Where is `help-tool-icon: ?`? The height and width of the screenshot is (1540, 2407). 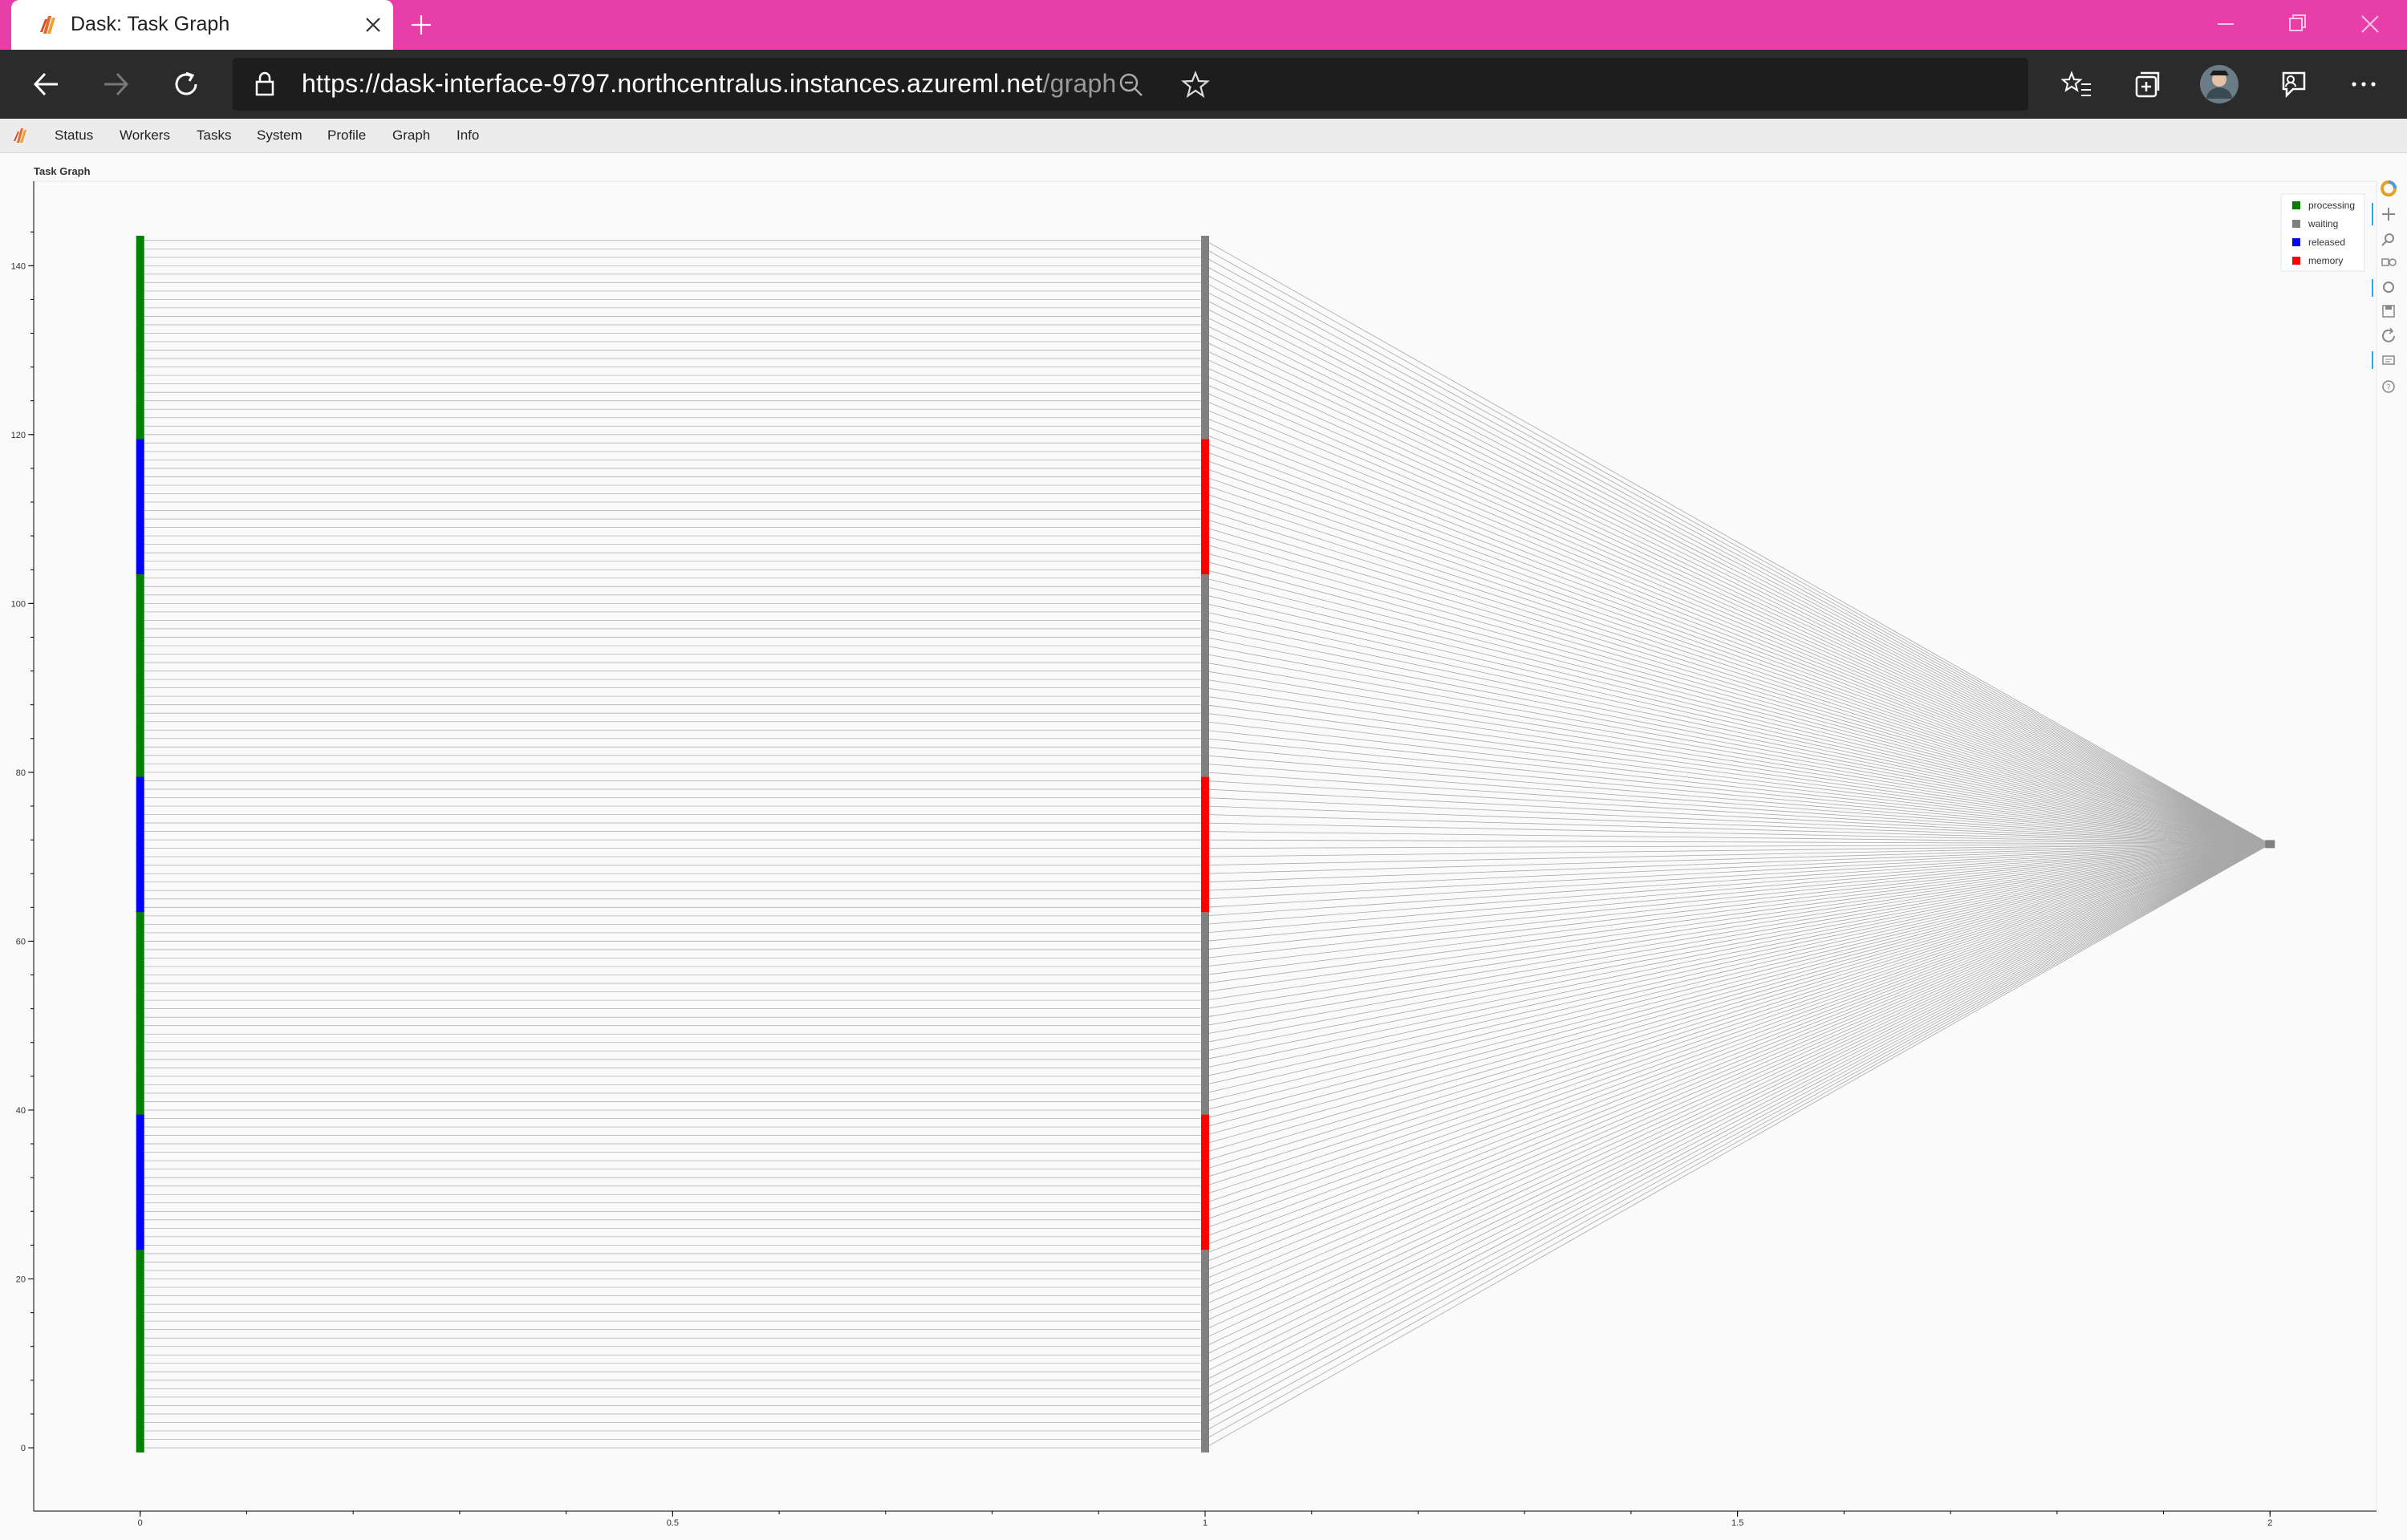
help-tool-icon: ? is located at coordinates (2388, 386).